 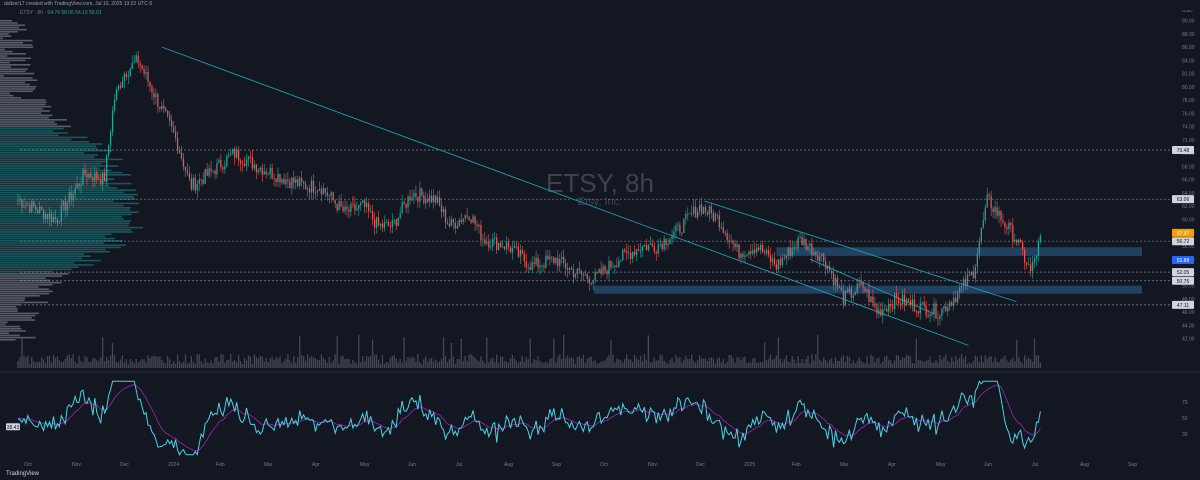 I want to click on tradingview-brand: TradingView, so click(x=23, y=474).